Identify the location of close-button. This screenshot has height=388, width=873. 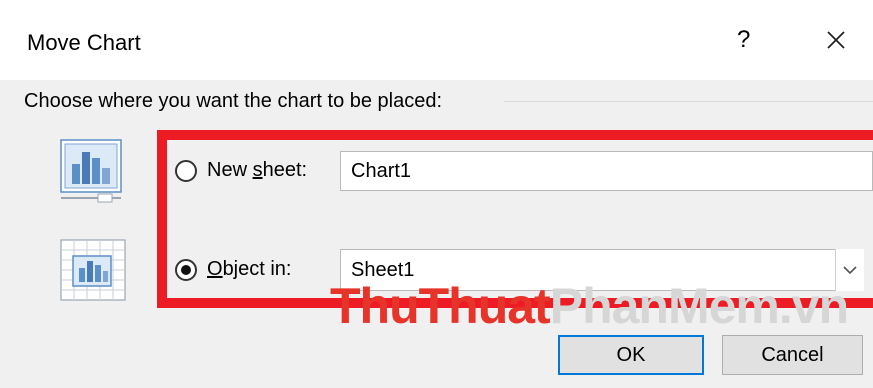
(836, 42).